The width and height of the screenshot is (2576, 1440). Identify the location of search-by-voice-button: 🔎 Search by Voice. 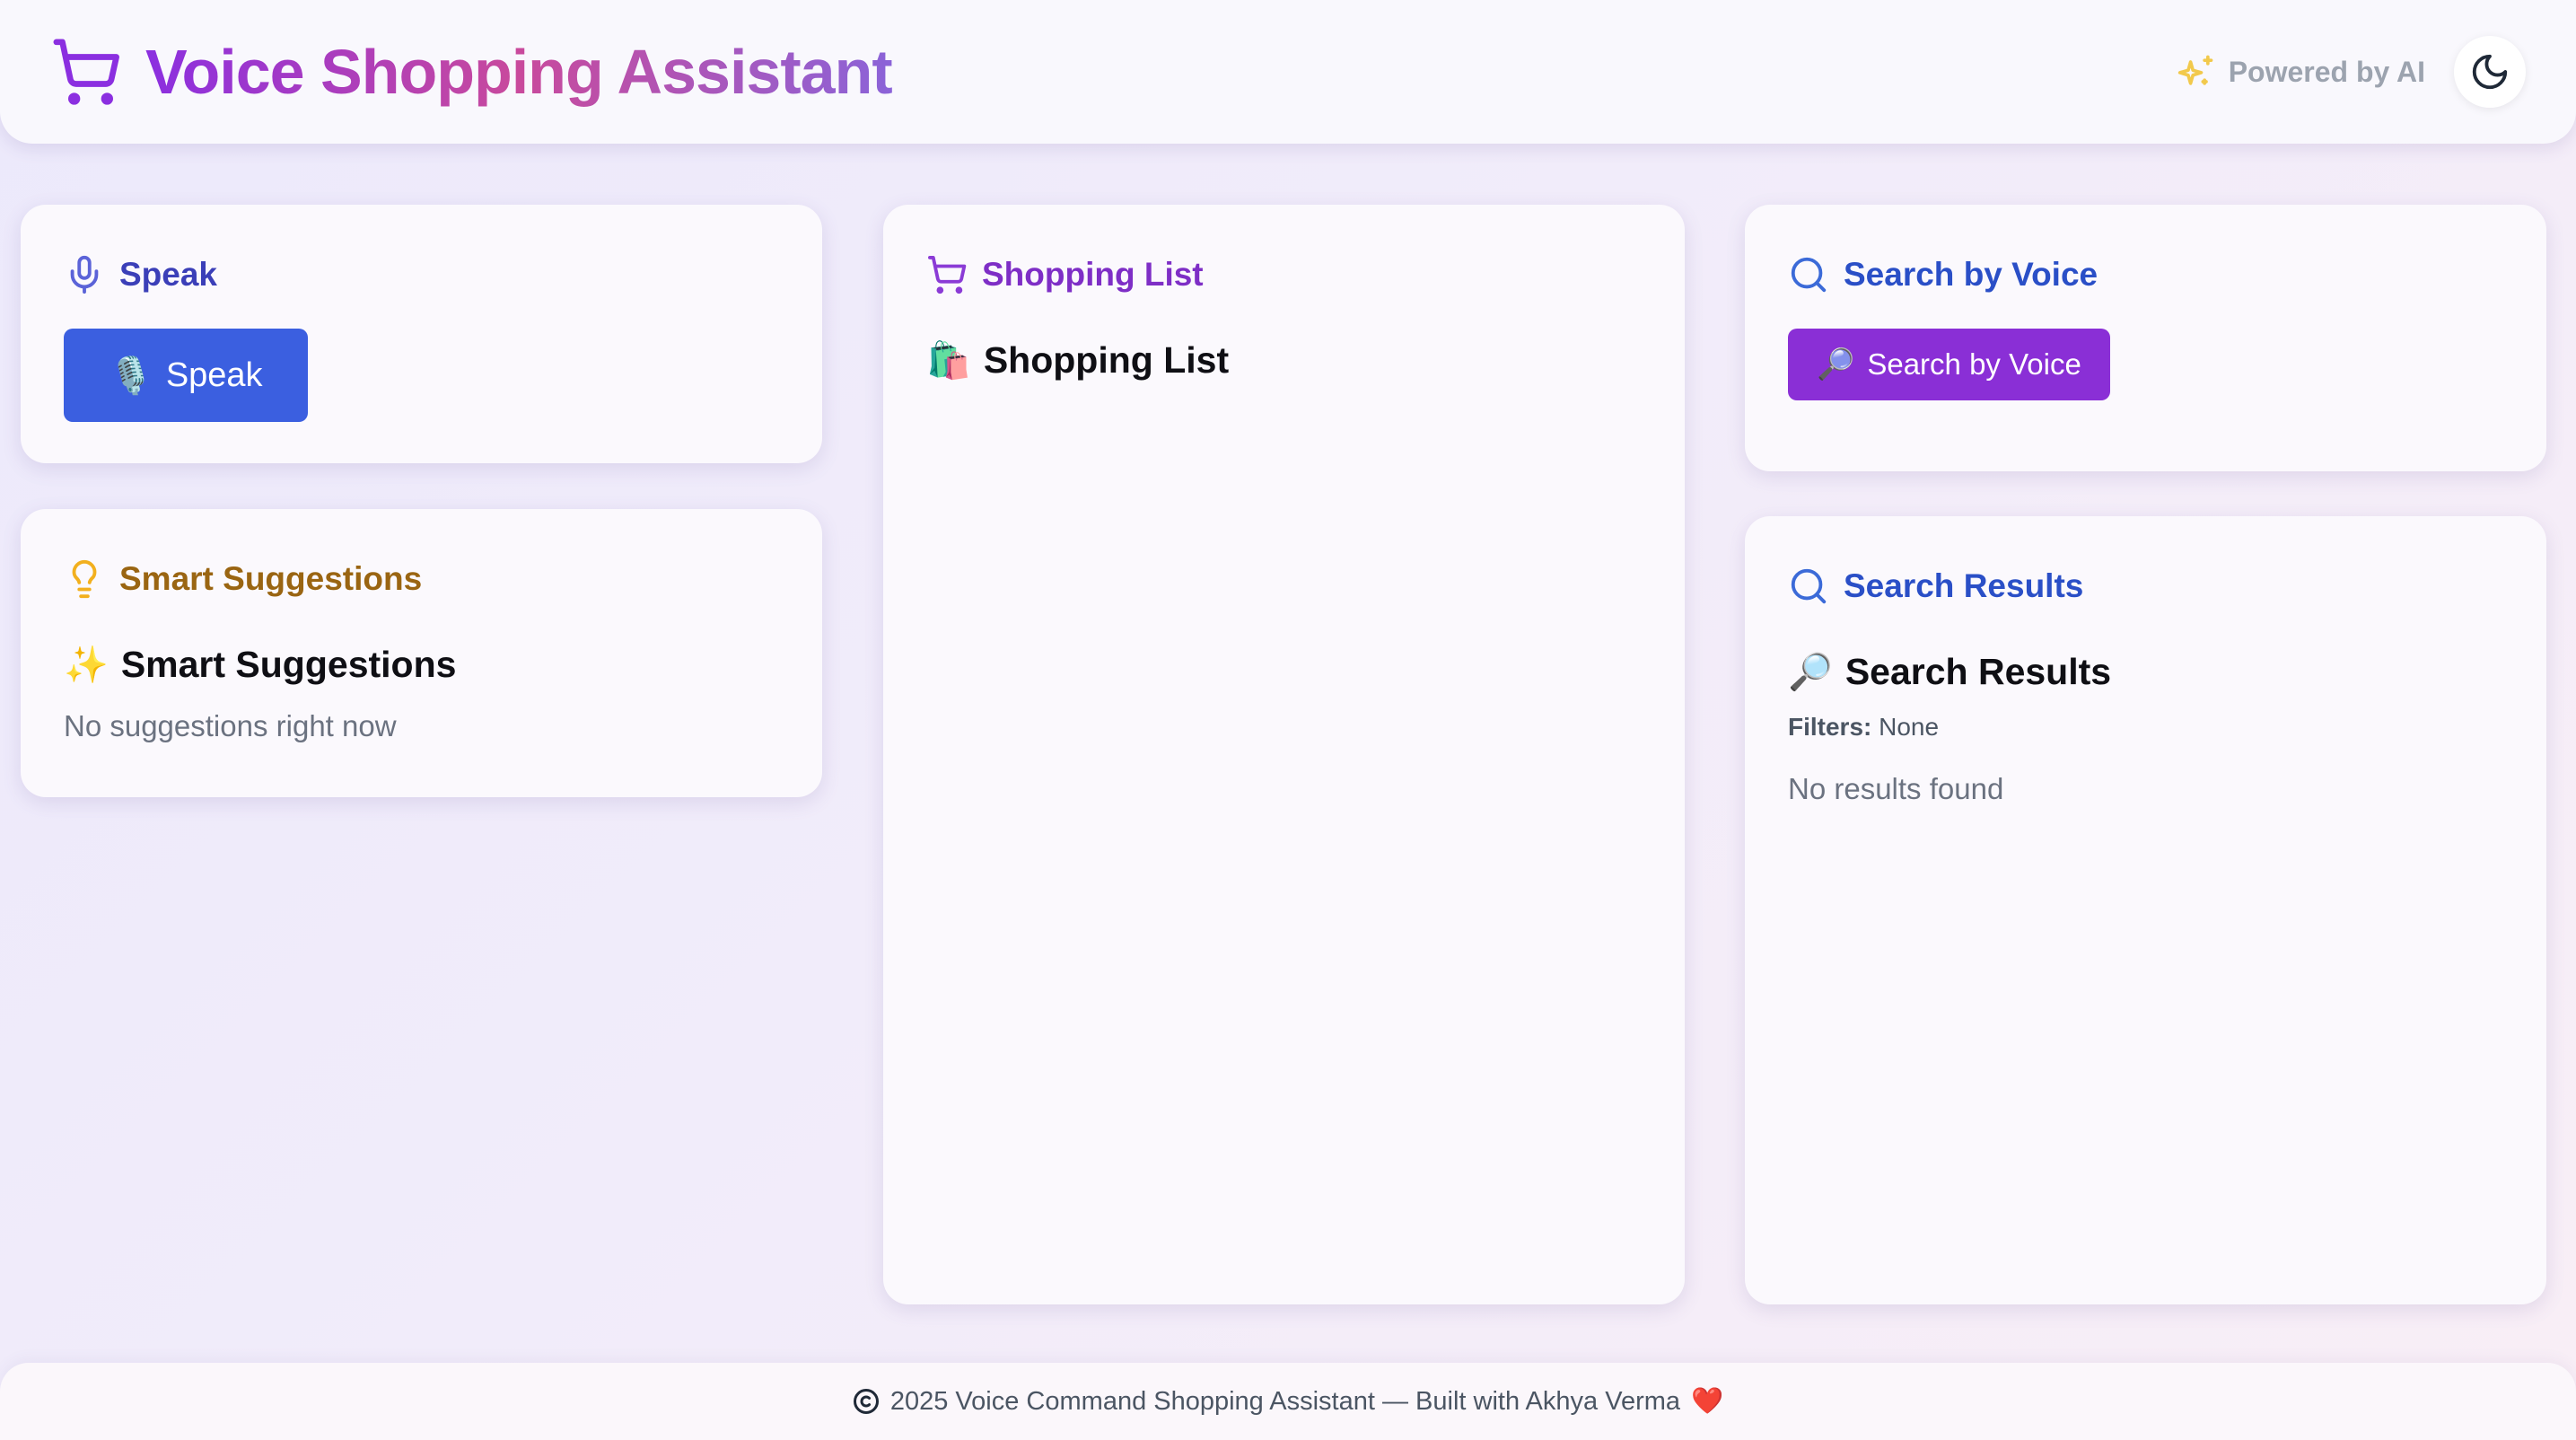
(1949, 364).